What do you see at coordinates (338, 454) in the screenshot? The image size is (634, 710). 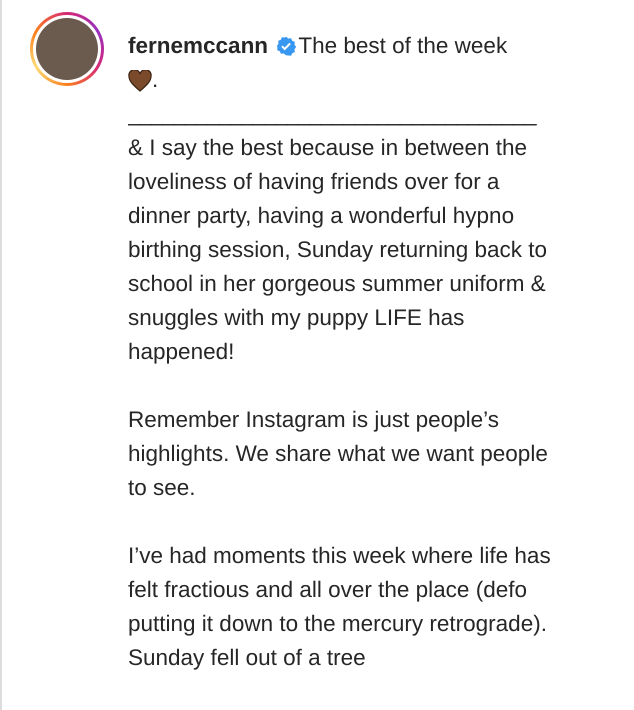 I see `caption-paragraph: Remember Instagram is just people’s highlights. We share what we want people to see.` at bounding box center [338, 454].